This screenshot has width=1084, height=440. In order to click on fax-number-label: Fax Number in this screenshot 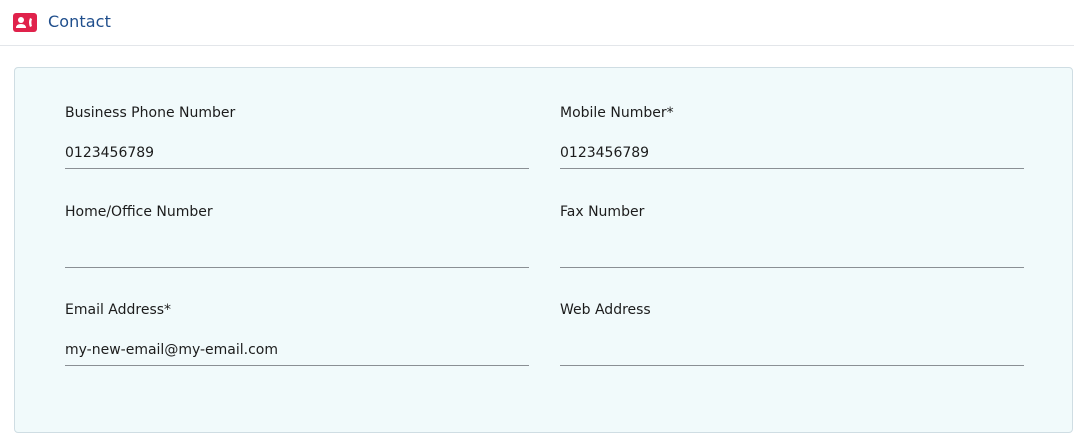, I will do `click(602, 212)`.